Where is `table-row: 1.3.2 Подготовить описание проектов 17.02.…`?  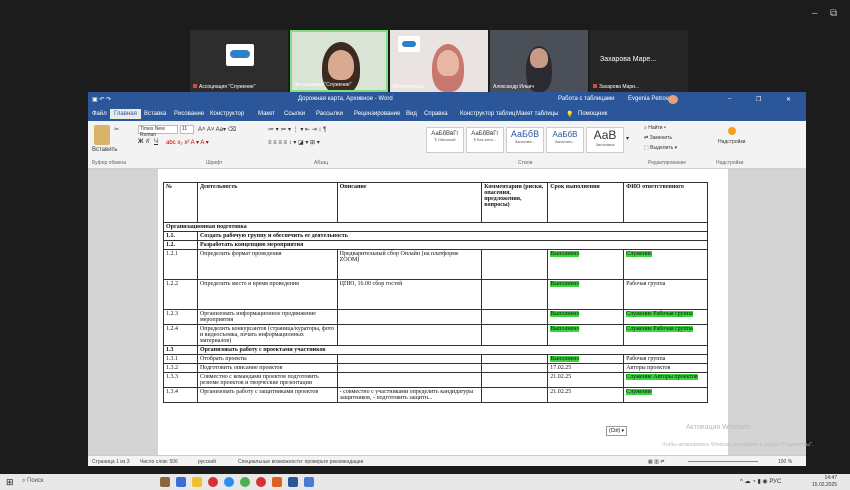 table-row: 1.3.2 Подготовить описание проектов 17.02.… is located at coordinates (435, 368).